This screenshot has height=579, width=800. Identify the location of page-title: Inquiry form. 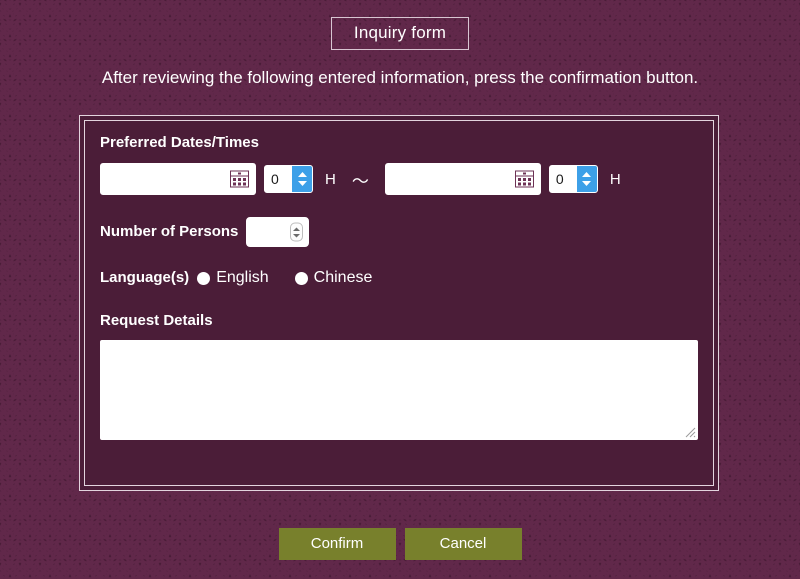
(400, 33).